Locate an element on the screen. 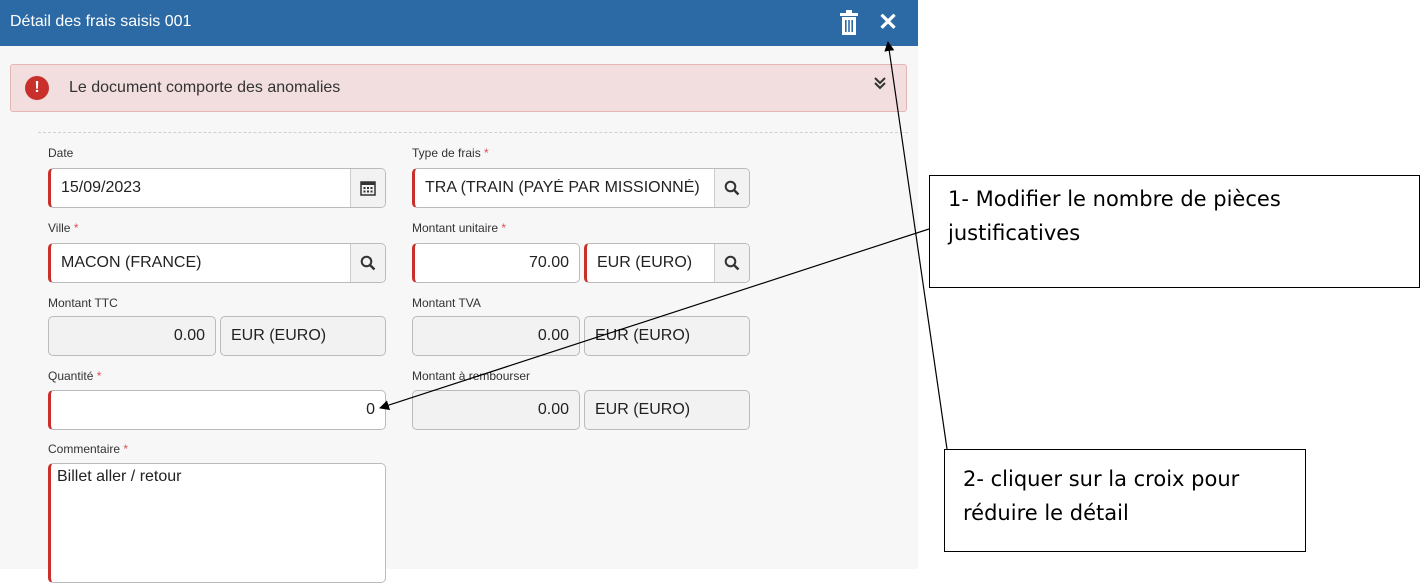 This screenshot has height=583, width=1424. section-divider is located at coordinates (473, 132).